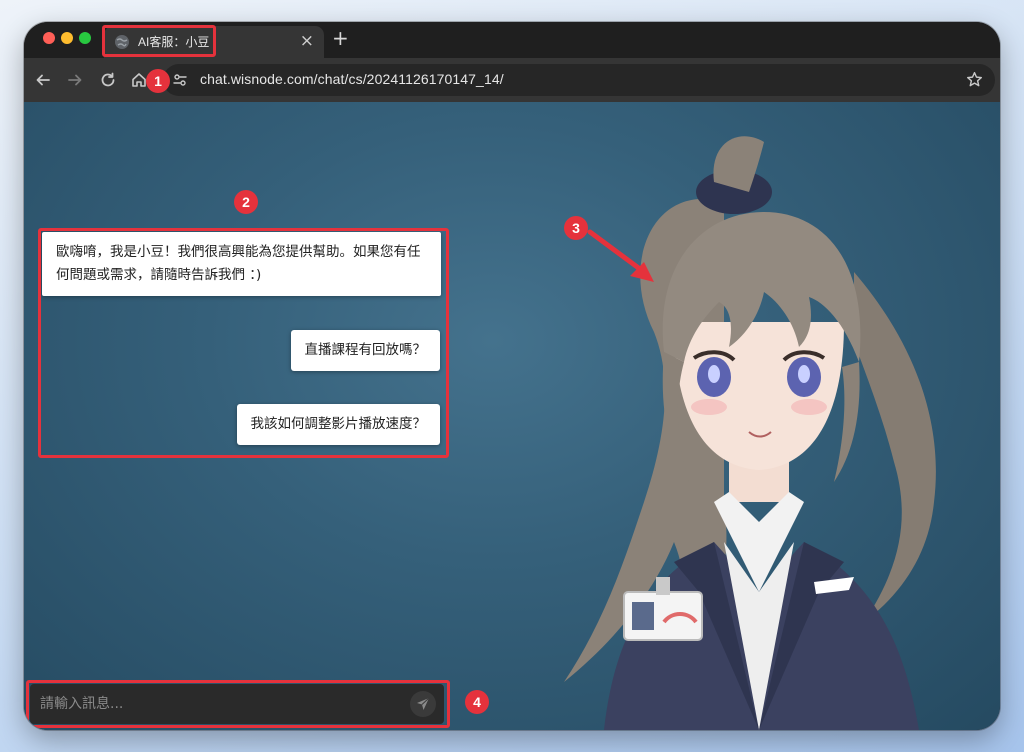 The height and width of the screenshot is (752, 1024). What do you see at coordinates (49, 38) in the screenshot?
I see `close-window-button` at bounding box center [49, 38].